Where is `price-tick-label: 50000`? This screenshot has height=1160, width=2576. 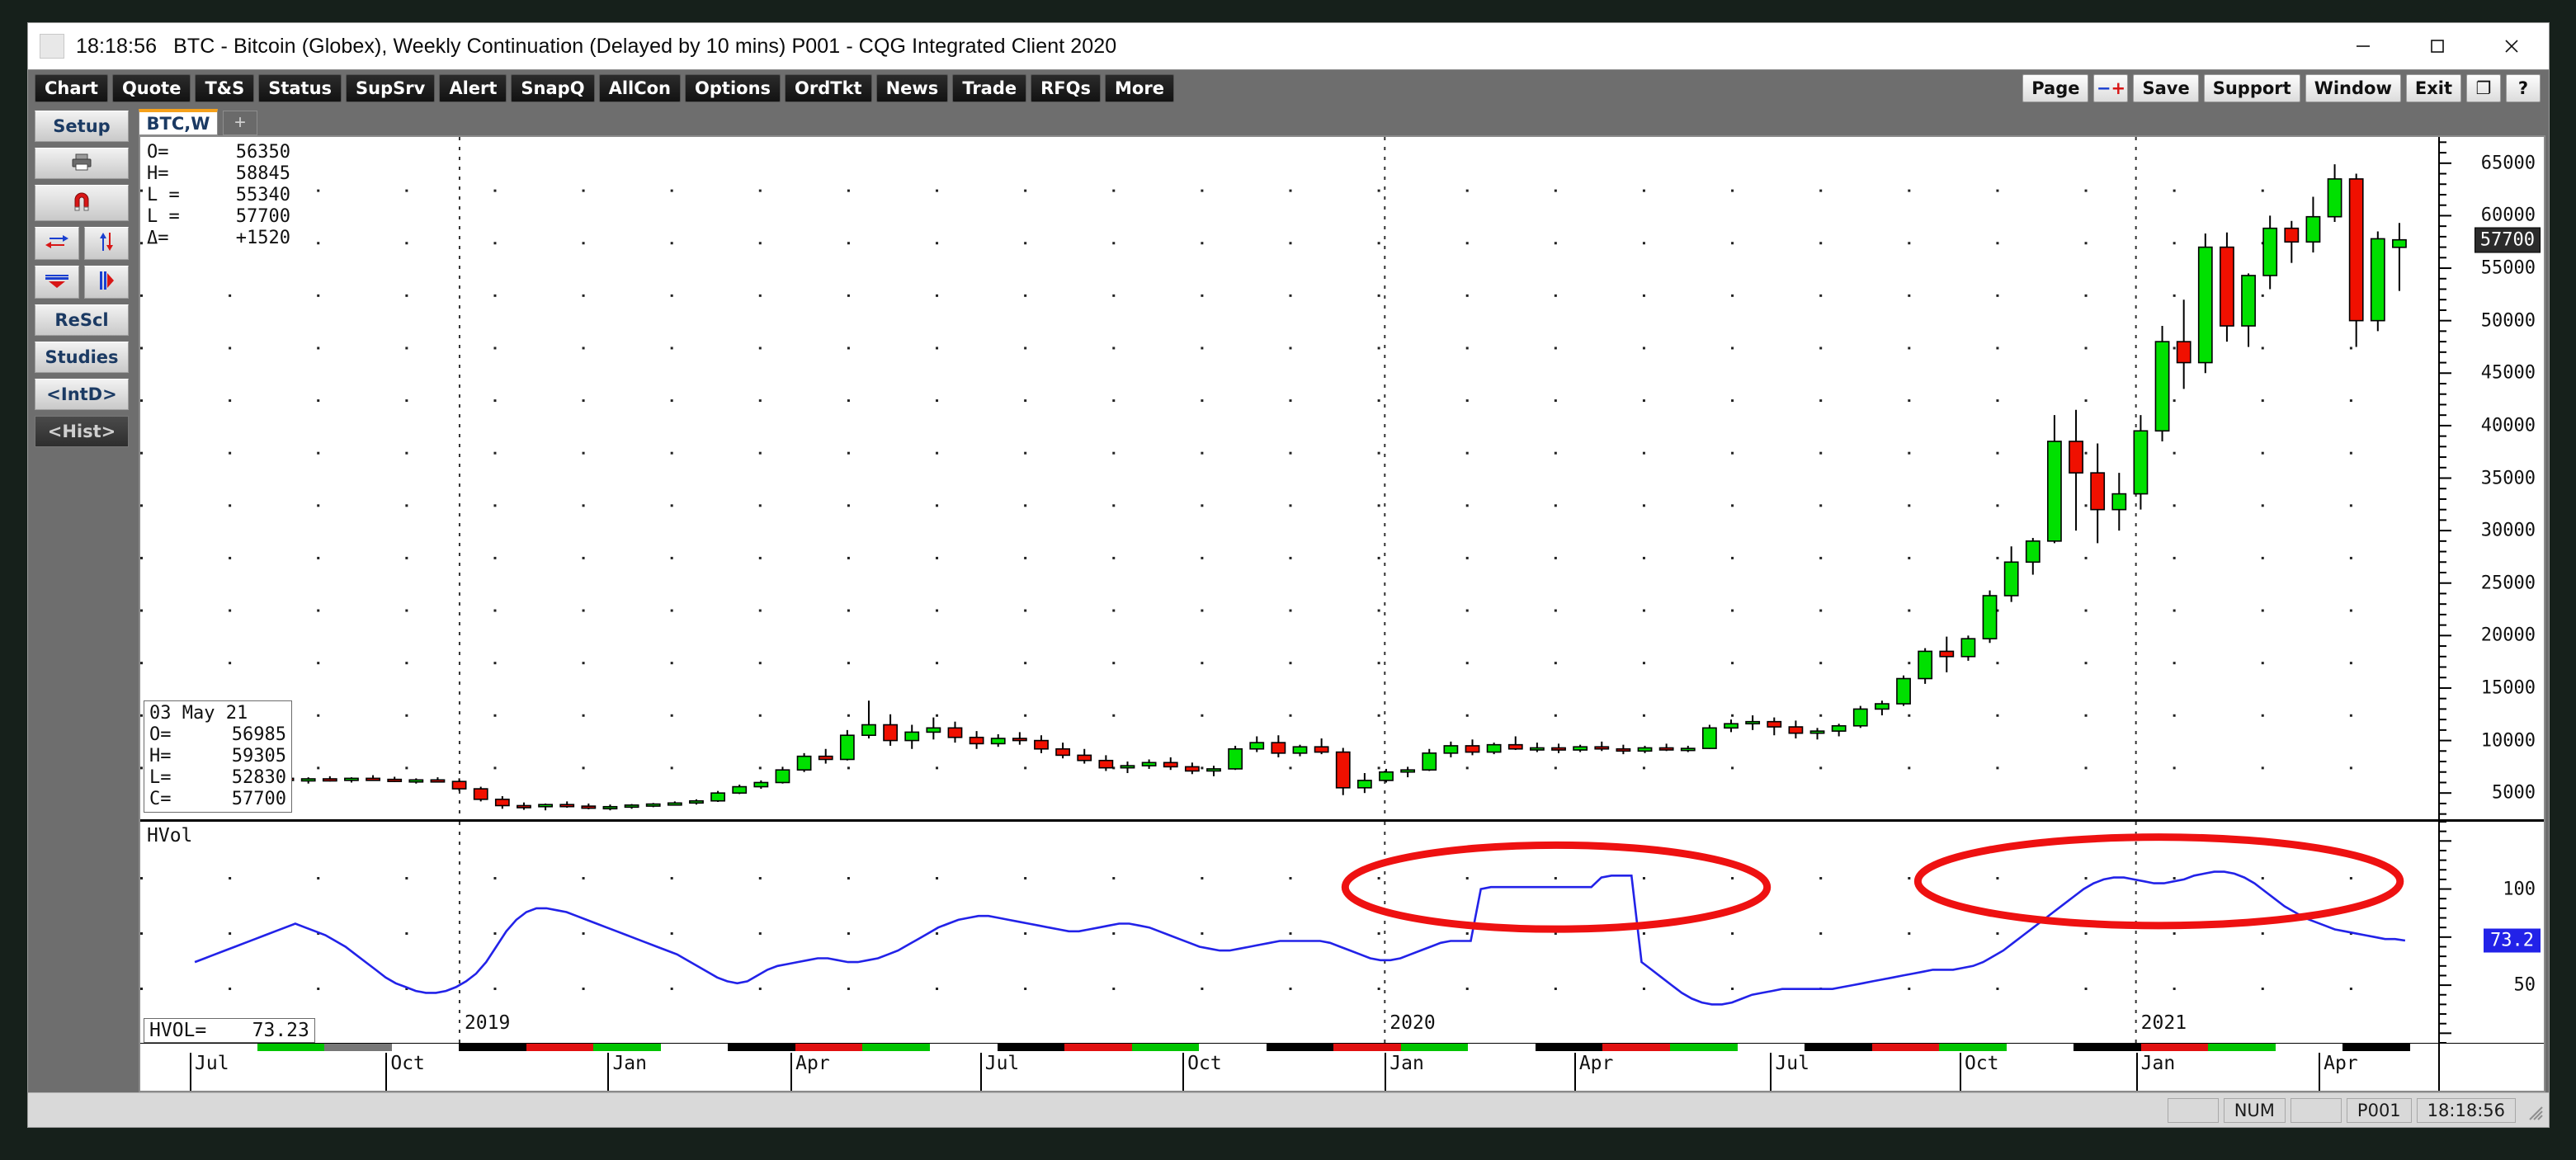 price-tick-label: 50000 is located at coordinates (2508, 321).